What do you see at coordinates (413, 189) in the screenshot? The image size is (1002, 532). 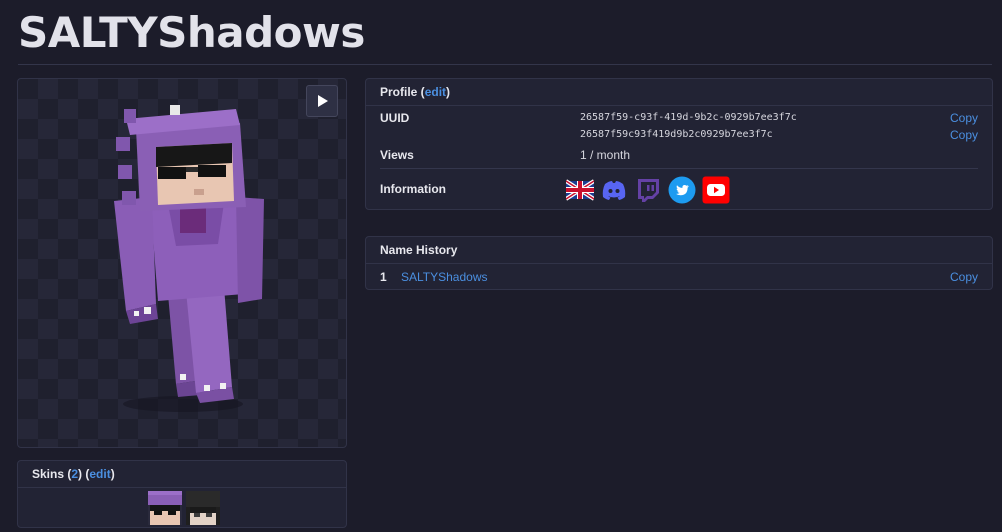 I see `information-label: Information` at bounding box center [413, 189].